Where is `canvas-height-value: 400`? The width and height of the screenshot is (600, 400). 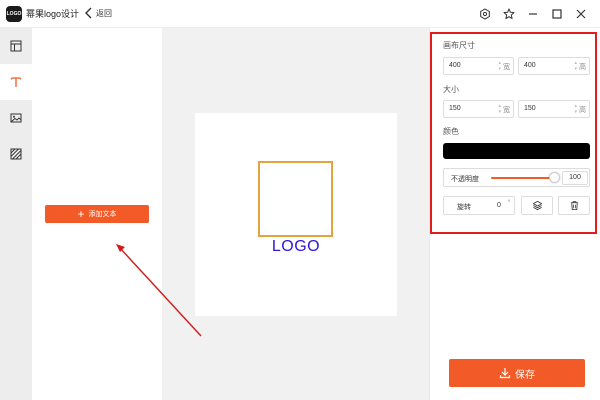
canvas-height-value: 400 is located at coordinates (530, 65).